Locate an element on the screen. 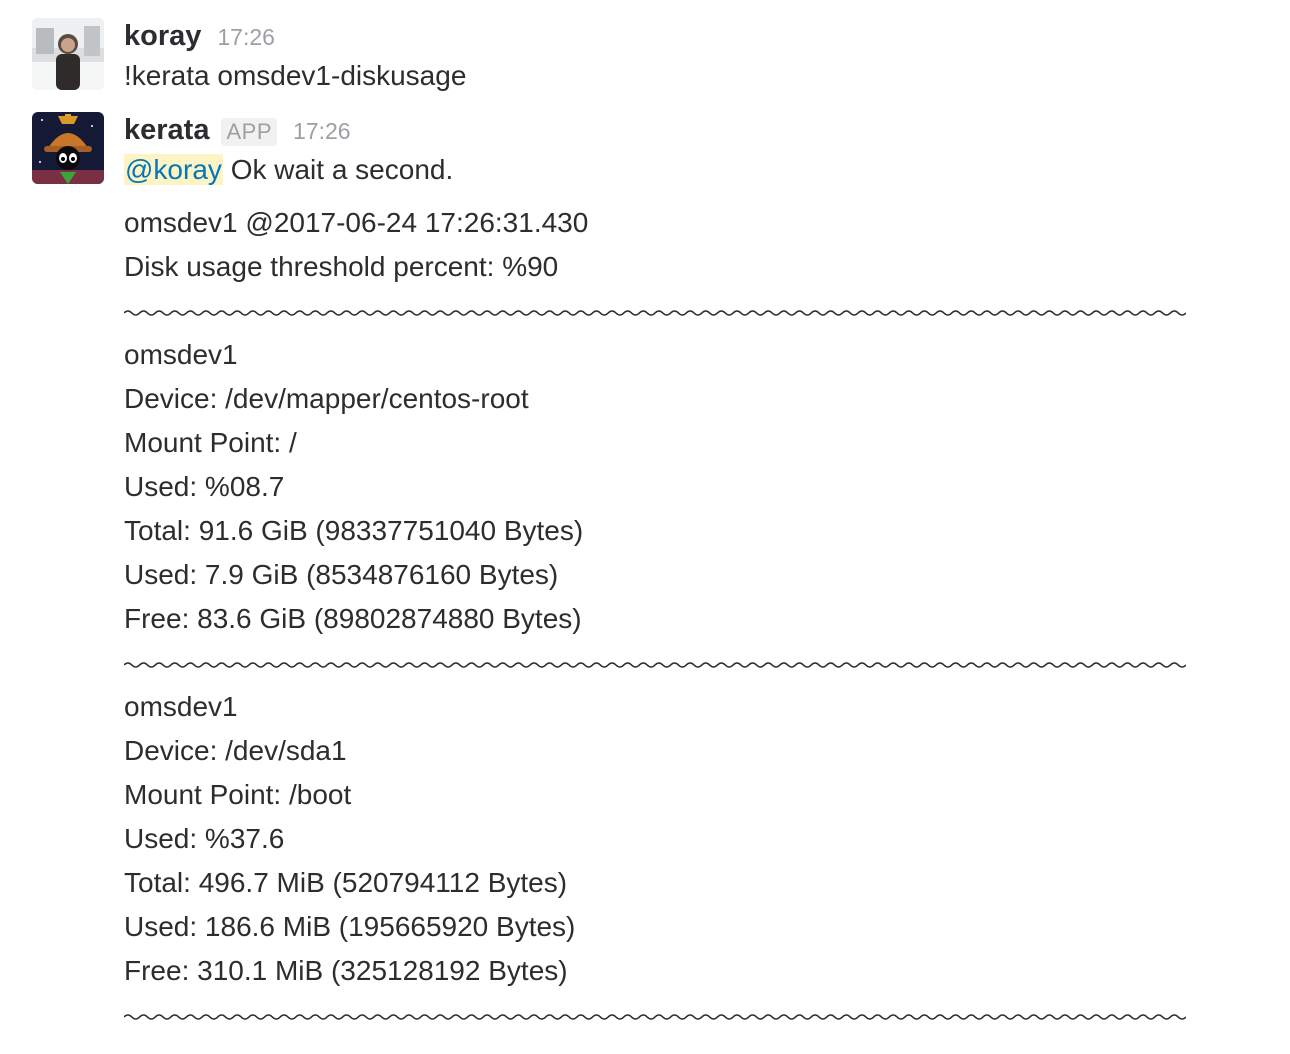  disk-mount: Mount Point: / is located at coordinates (210, 442).